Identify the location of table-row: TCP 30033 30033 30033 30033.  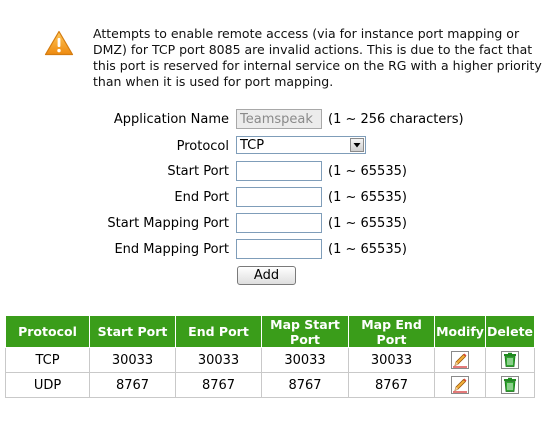
(270, 360).